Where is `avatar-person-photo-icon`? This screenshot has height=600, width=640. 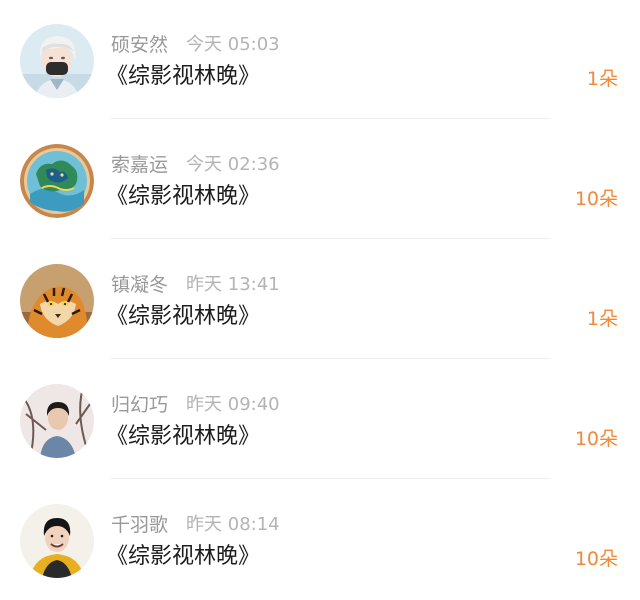
avatar-person-photo-icon is located at coordinates (57, 421).